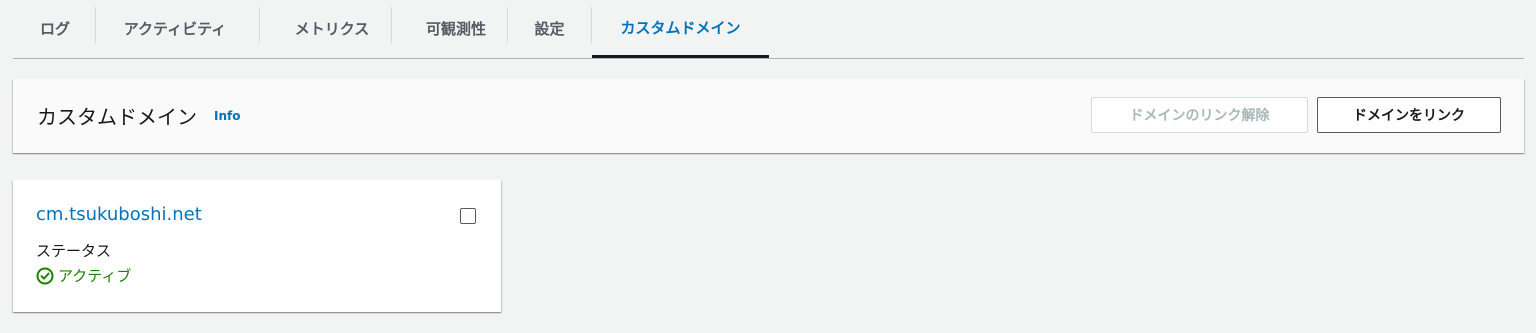 This screenshot has width=1536, height=333. Describe the element at coordinates (549, 28) in the screenshot. I see `tab-settings: 設定` at that location.